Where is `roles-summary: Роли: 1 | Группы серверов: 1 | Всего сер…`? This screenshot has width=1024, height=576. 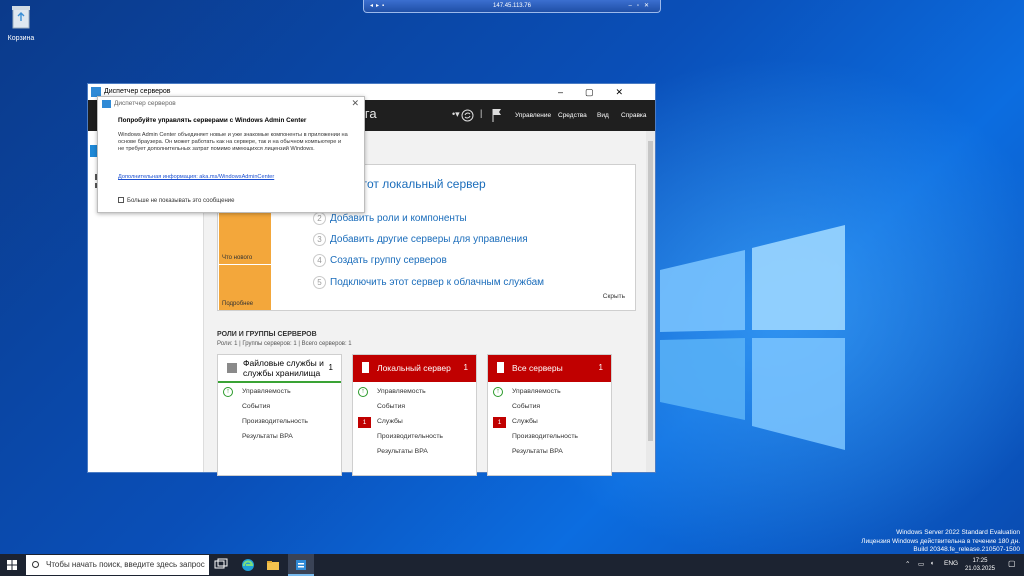 roles-summary: Роли: 1 | Группы серверов: 1 | Всего сер… is located at coordinates (284, 344).